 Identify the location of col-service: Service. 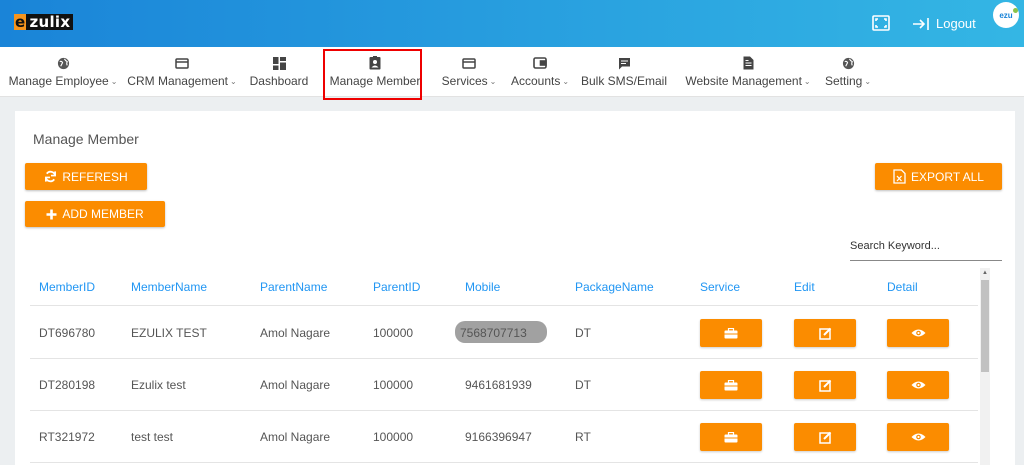
(720, 287).